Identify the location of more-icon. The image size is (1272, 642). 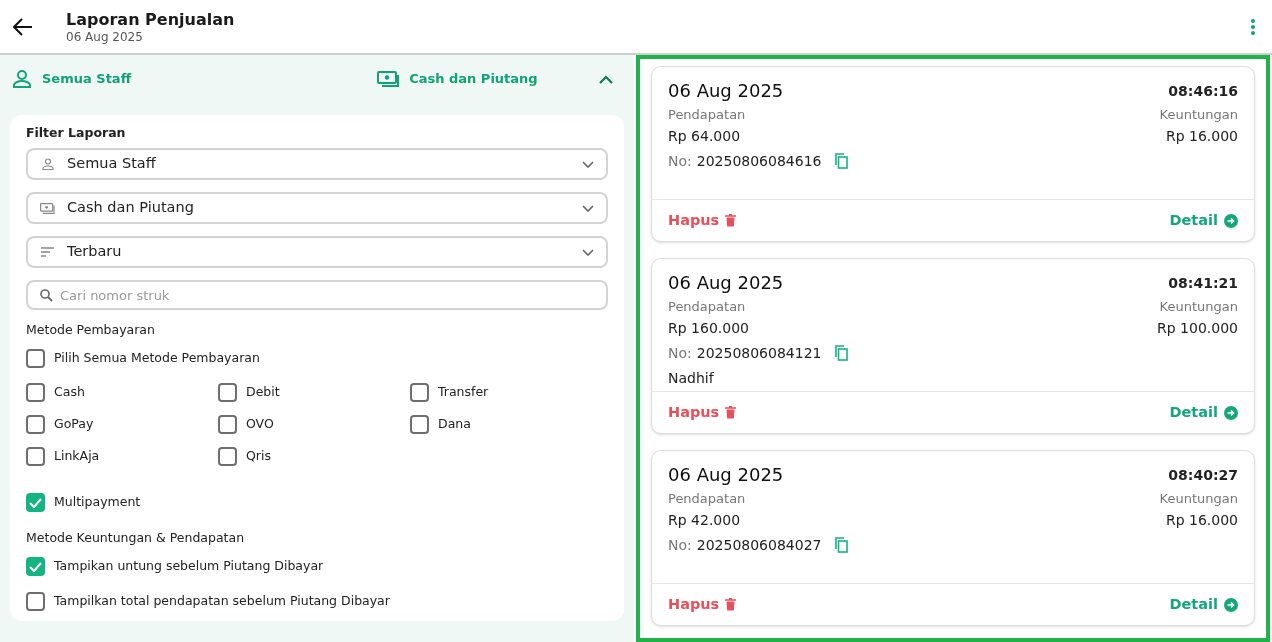
(1253, 26).